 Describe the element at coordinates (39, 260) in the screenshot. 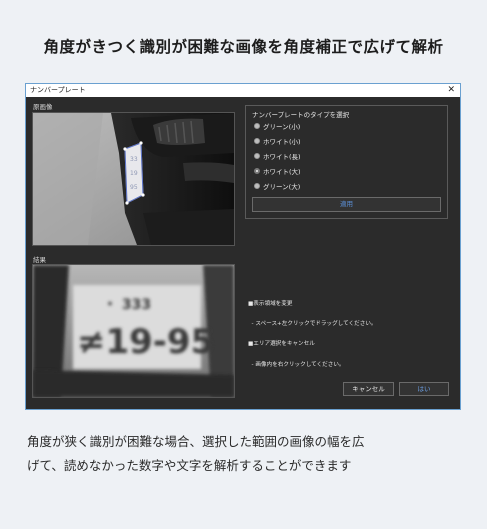

I see `result-image-label: 結果` at that location.